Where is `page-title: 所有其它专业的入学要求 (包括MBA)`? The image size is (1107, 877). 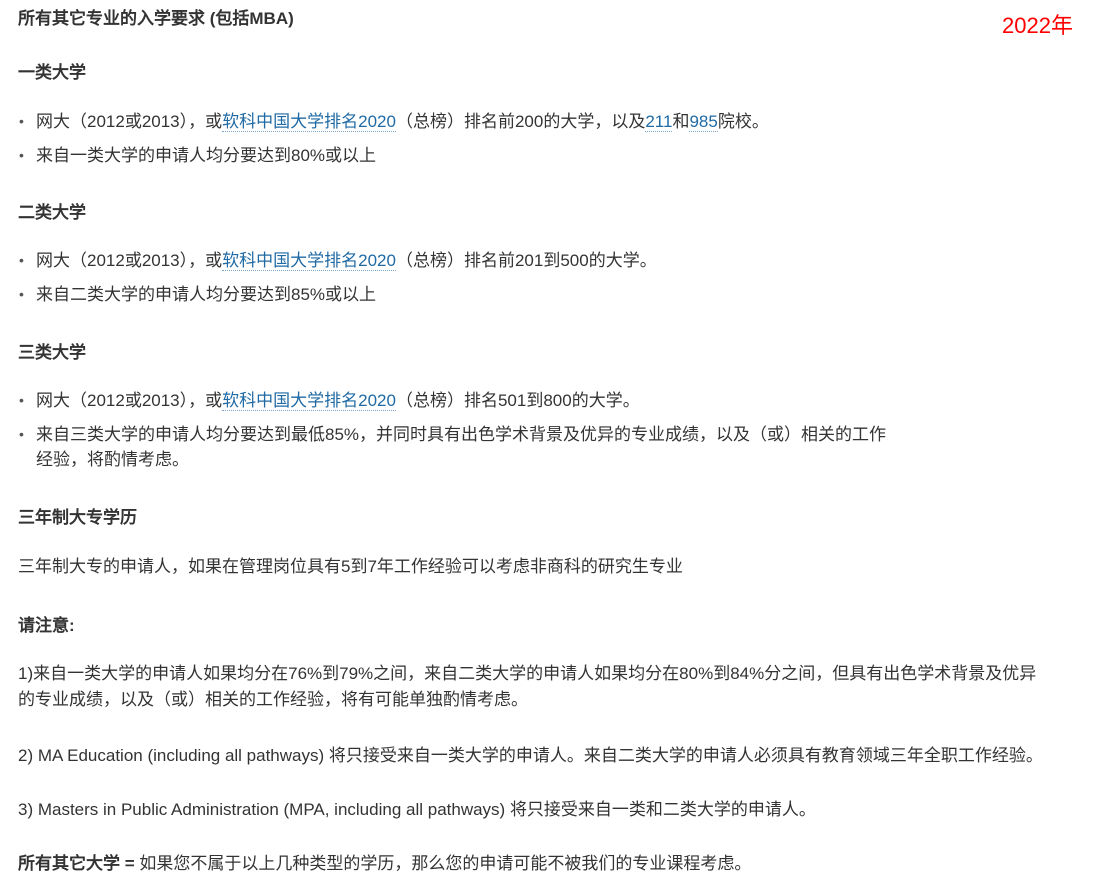 page-title: 所有其它专业的入学要求 (包括MBA) is located at coordinates (156, 18).